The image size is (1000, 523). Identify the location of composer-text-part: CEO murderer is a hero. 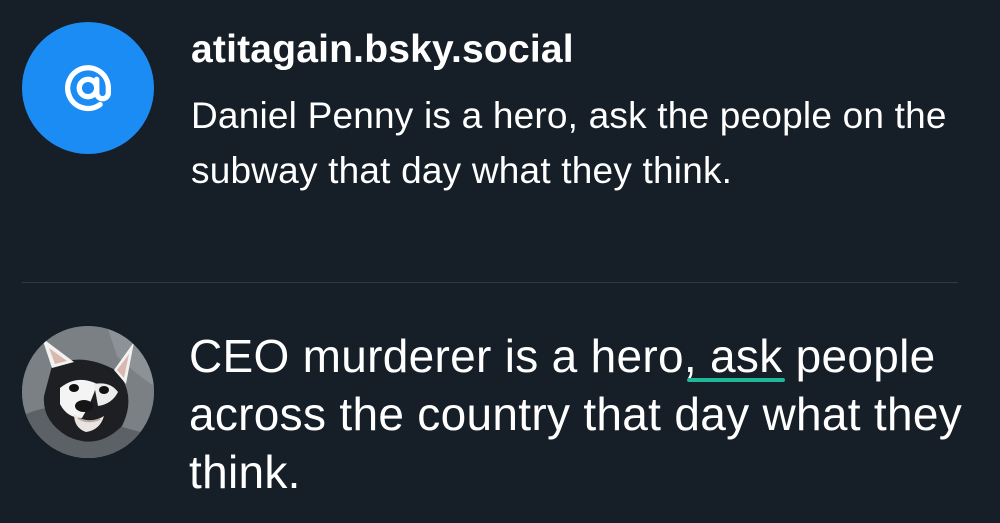
(436, 356).